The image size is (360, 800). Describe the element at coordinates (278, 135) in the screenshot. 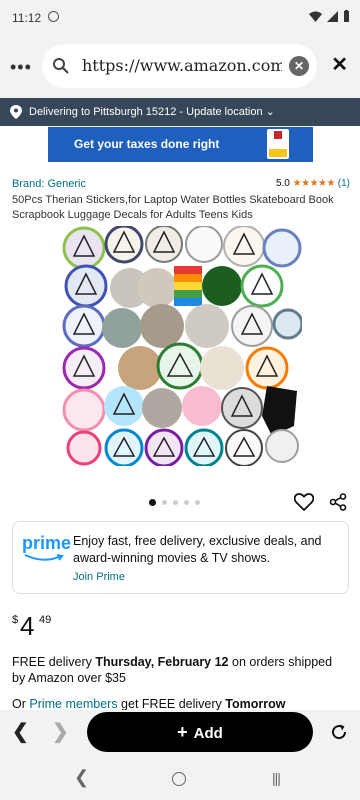

I see `ad-logo-mark` at that location.